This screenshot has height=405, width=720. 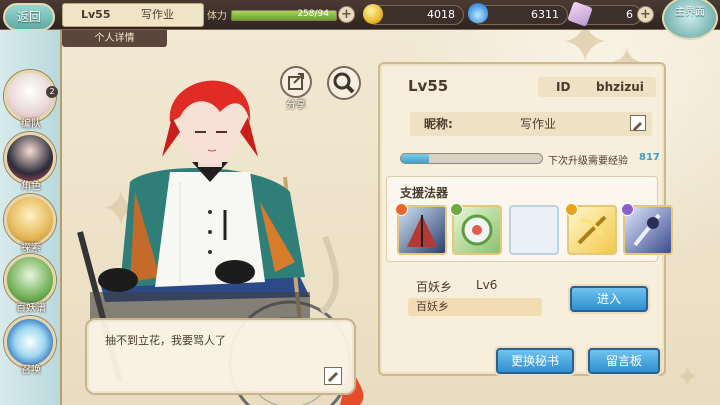 I want to click on share-icon, so click(x=296, y=81).